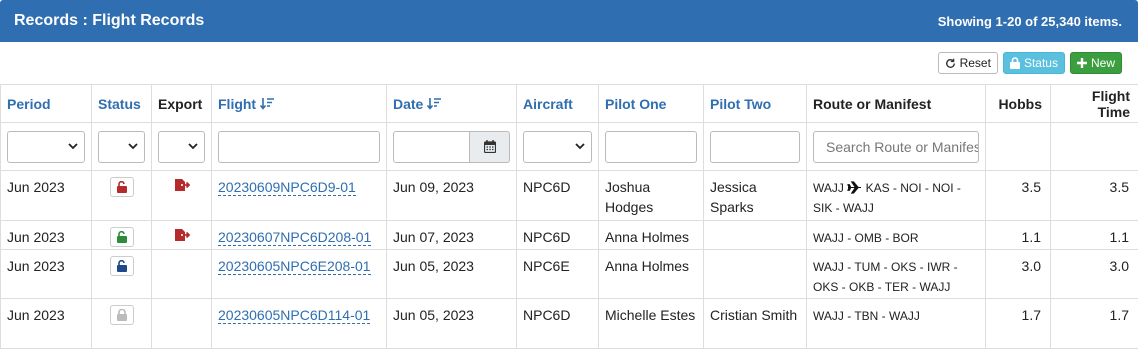 This screenshot has height=349, width=1138. I want to click on date-cell: Jun 07, 2023, so click(451, 235).